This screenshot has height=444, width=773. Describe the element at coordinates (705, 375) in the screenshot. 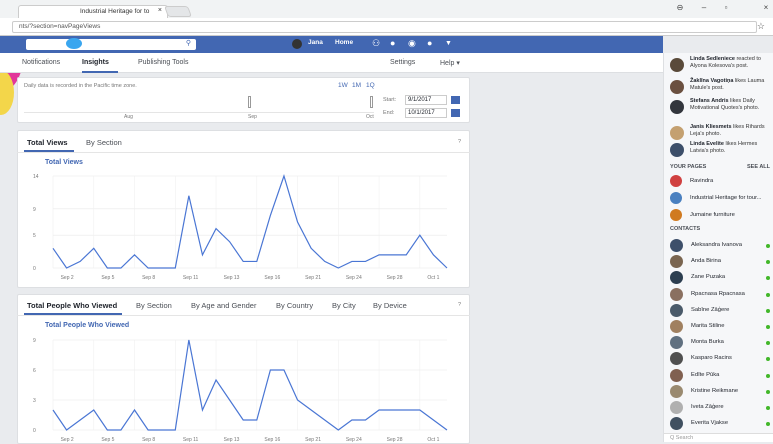

I see `contact-name: Edīte Pūka` at that location.